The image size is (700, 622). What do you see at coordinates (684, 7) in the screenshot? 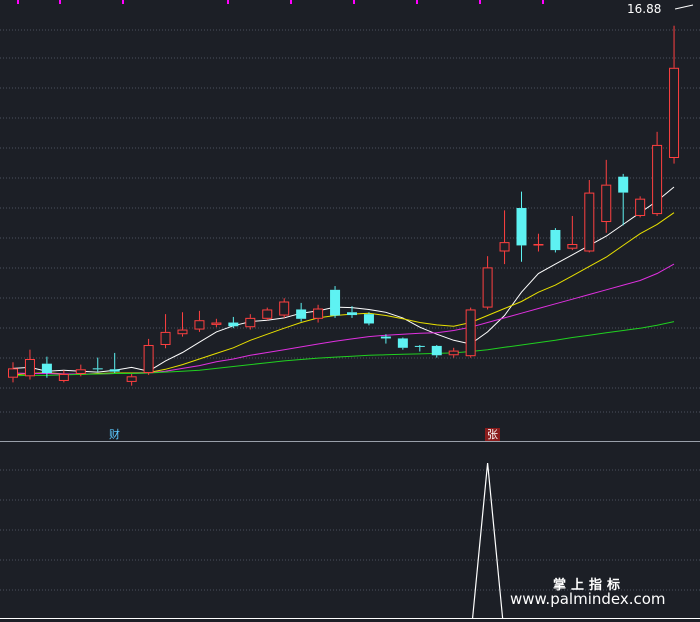
I see `max-price-pointer` at bounding box center [684, 7].